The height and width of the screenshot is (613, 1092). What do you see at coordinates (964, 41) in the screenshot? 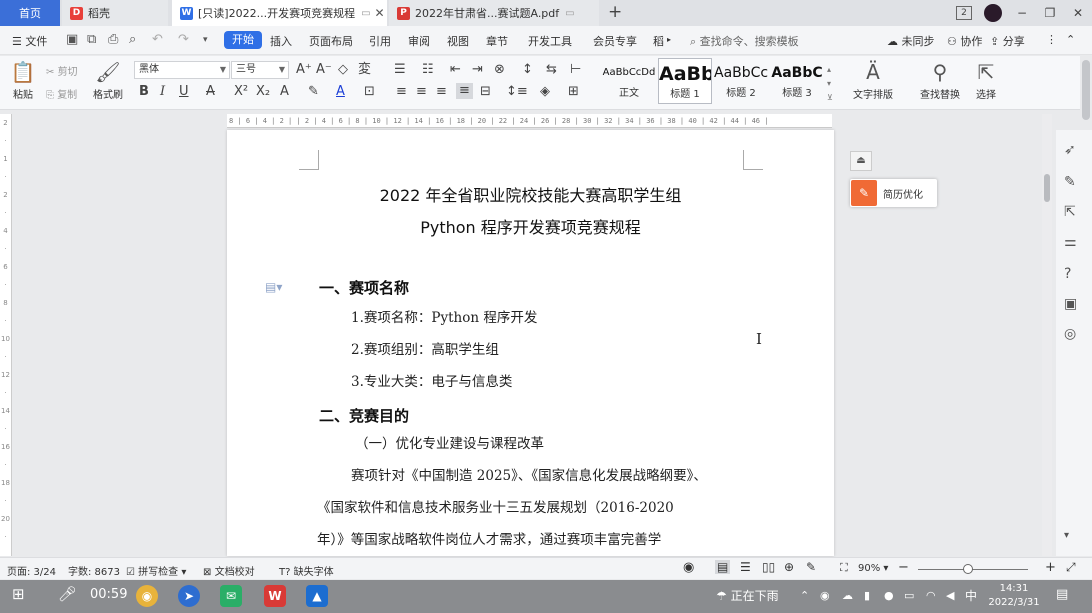
I see `collaborate-button: ⚇ 协作` at bounding box center [964, 41].